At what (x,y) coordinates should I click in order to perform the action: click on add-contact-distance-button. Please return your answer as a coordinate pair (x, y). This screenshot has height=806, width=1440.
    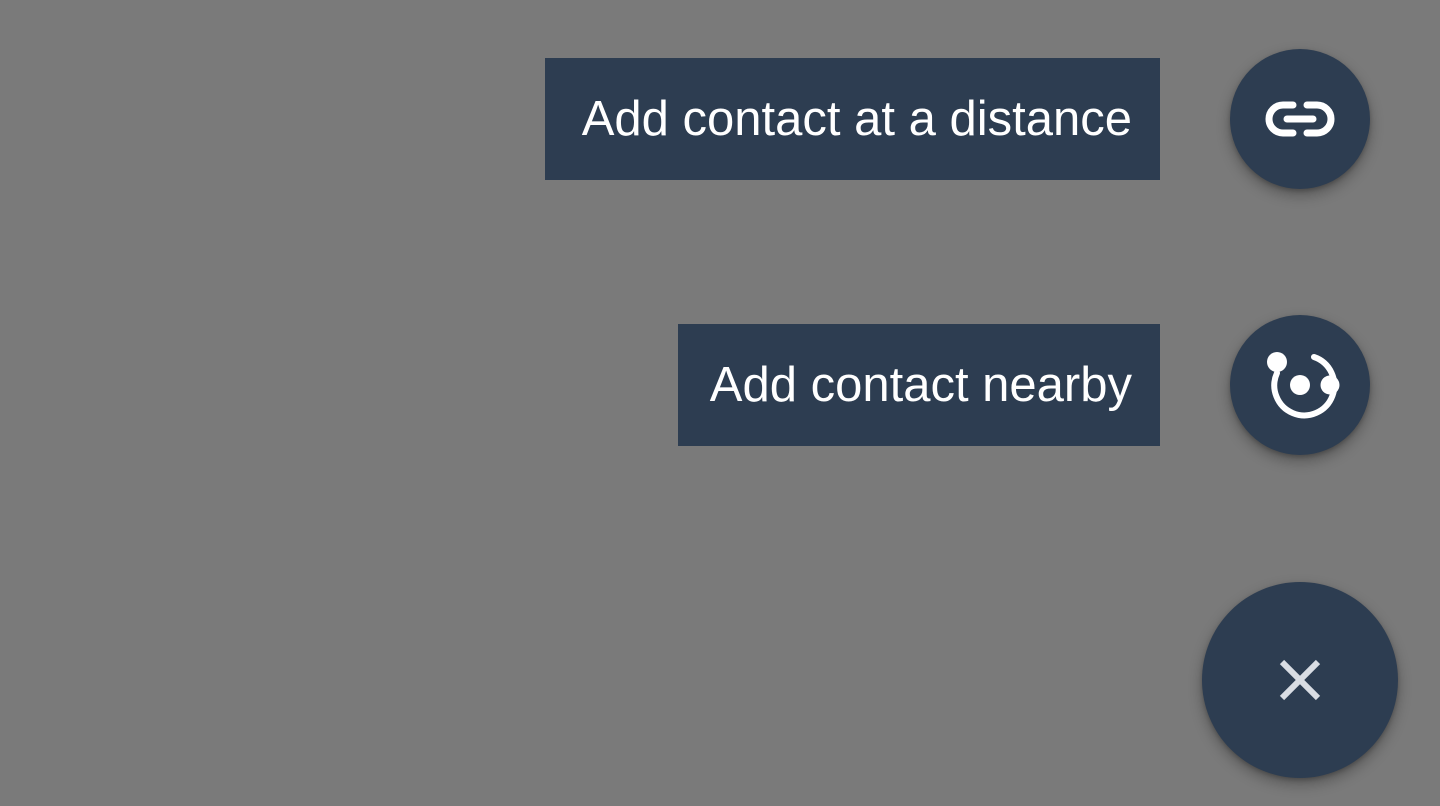
    Looking at the image, I should click on (1300, 119).